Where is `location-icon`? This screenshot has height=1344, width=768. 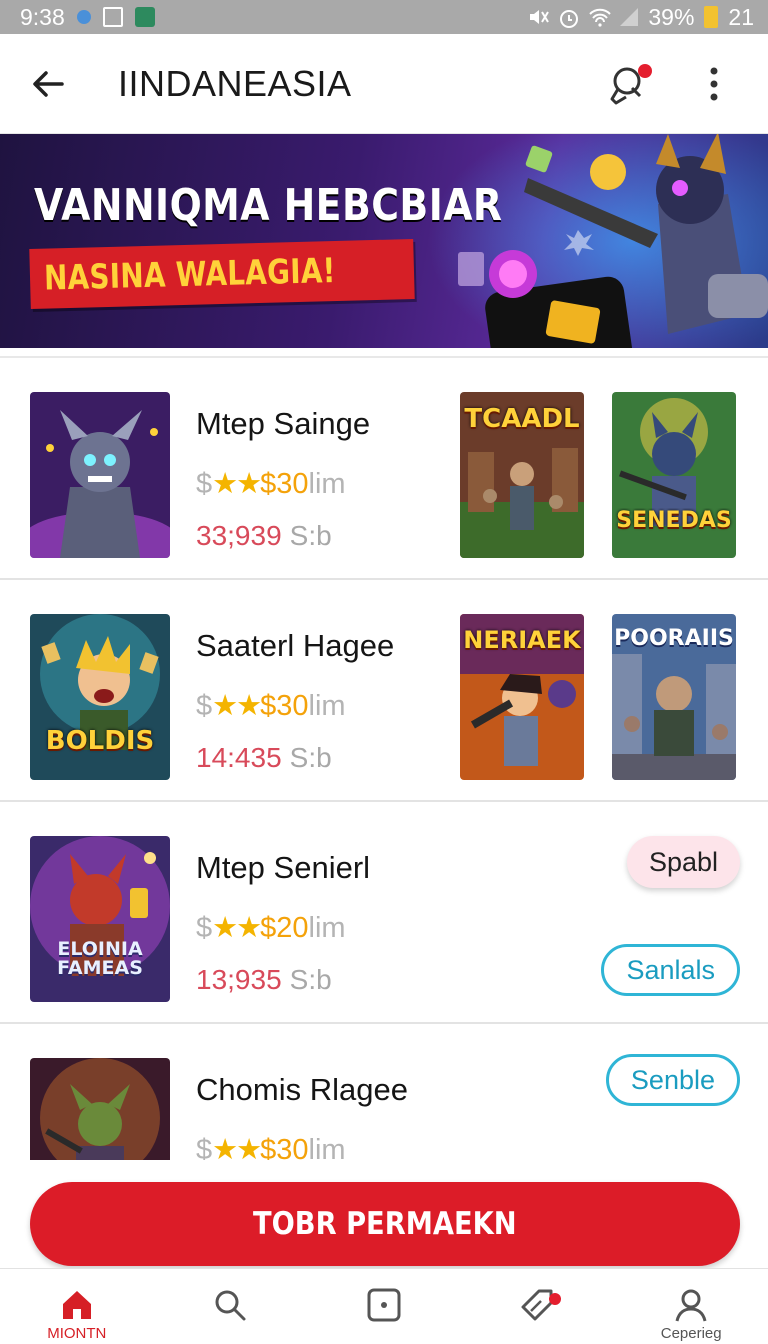 location-icon is located at coordinates (83, 17).